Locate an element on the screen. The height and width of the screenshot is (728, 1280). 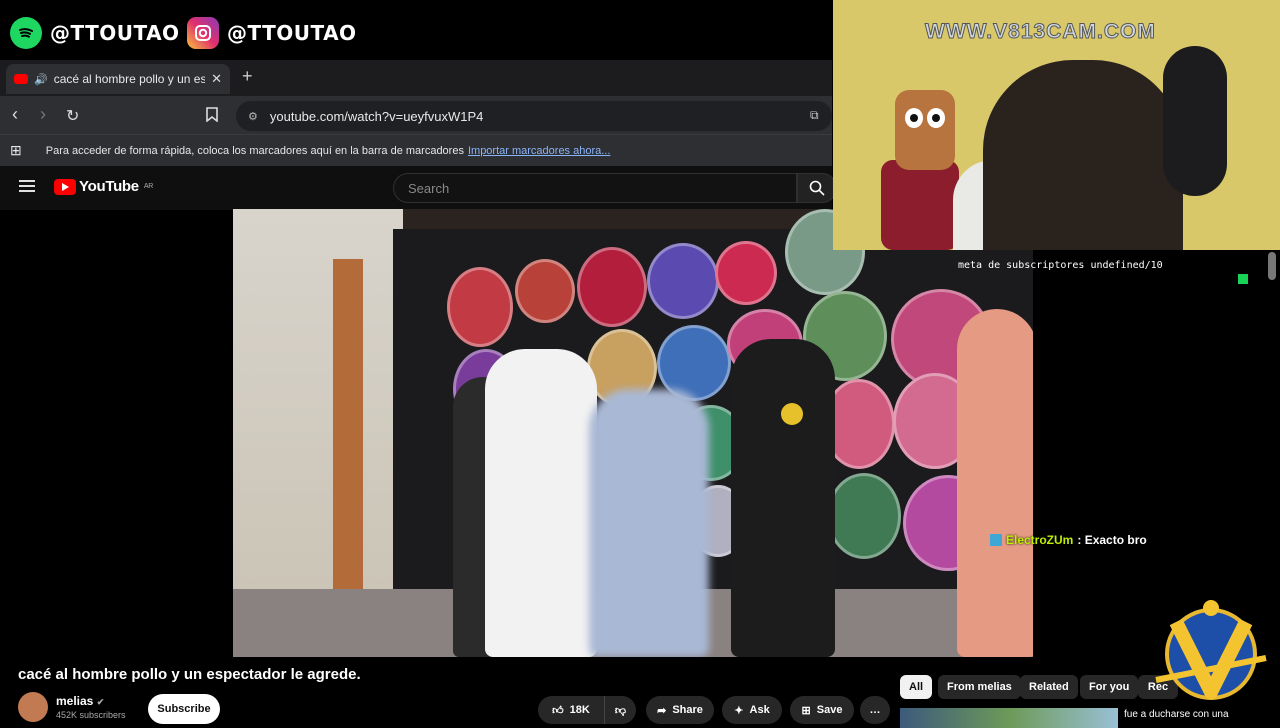
reload-icon: ↻ is located at coordinates (72, 116).